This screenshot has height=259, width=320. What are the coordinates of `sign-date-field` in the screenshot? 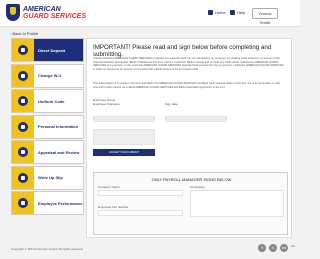 It's located at (196, 119).